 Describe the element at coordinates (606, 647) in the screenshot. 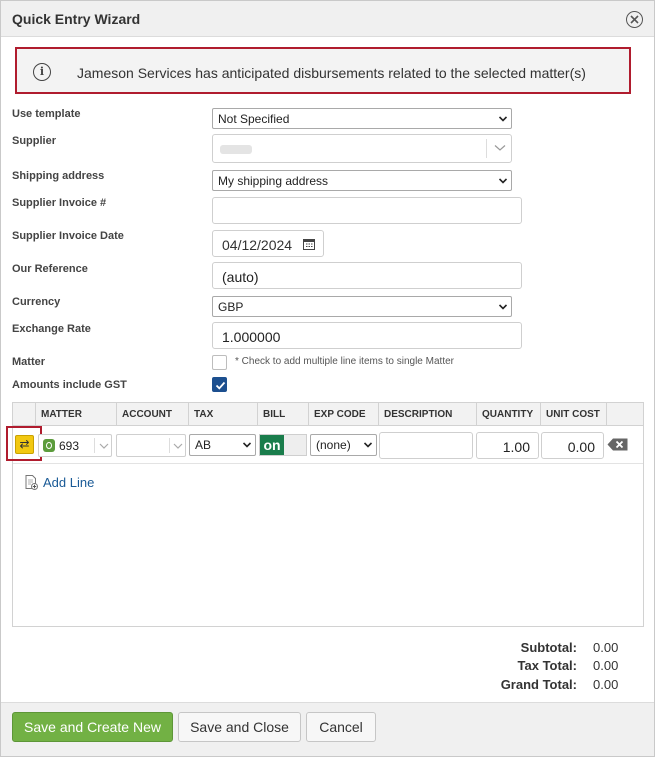

I see `subtotal-value: 0.00` at that location.